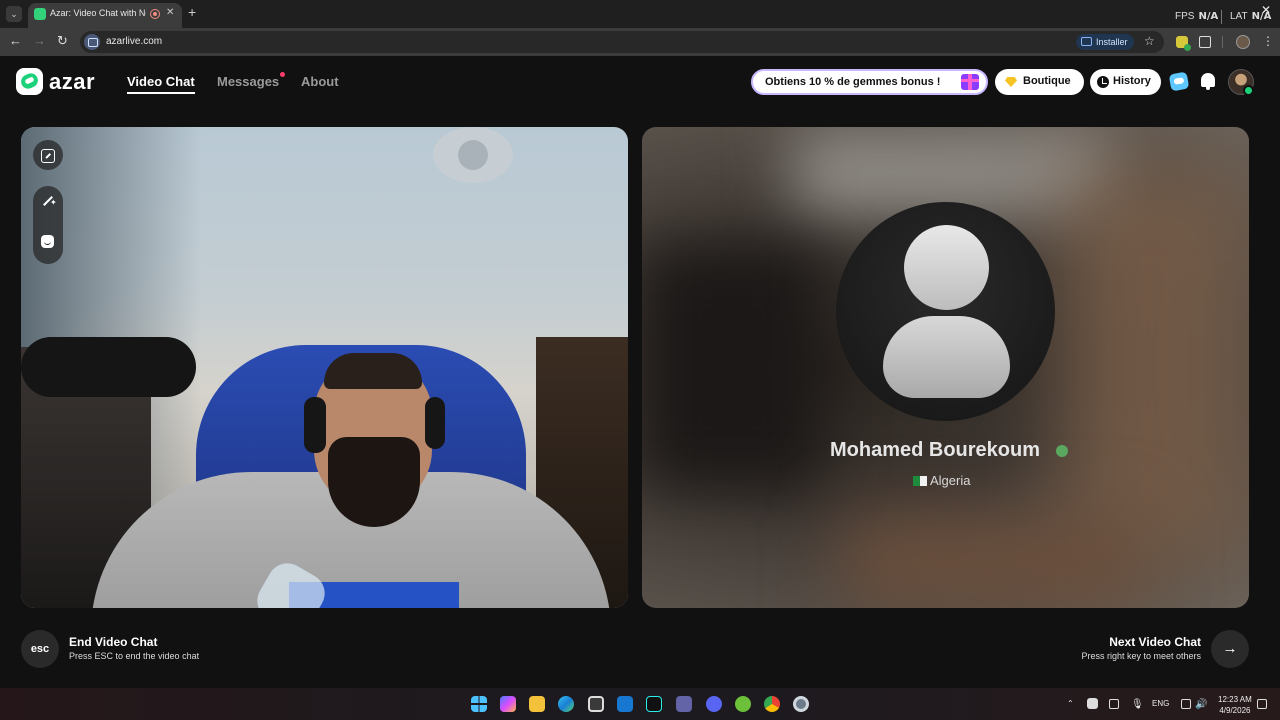  Describe the element at coordinates (1105, 42) in the screenshot. I see `install-app-button: Installer` at that location.